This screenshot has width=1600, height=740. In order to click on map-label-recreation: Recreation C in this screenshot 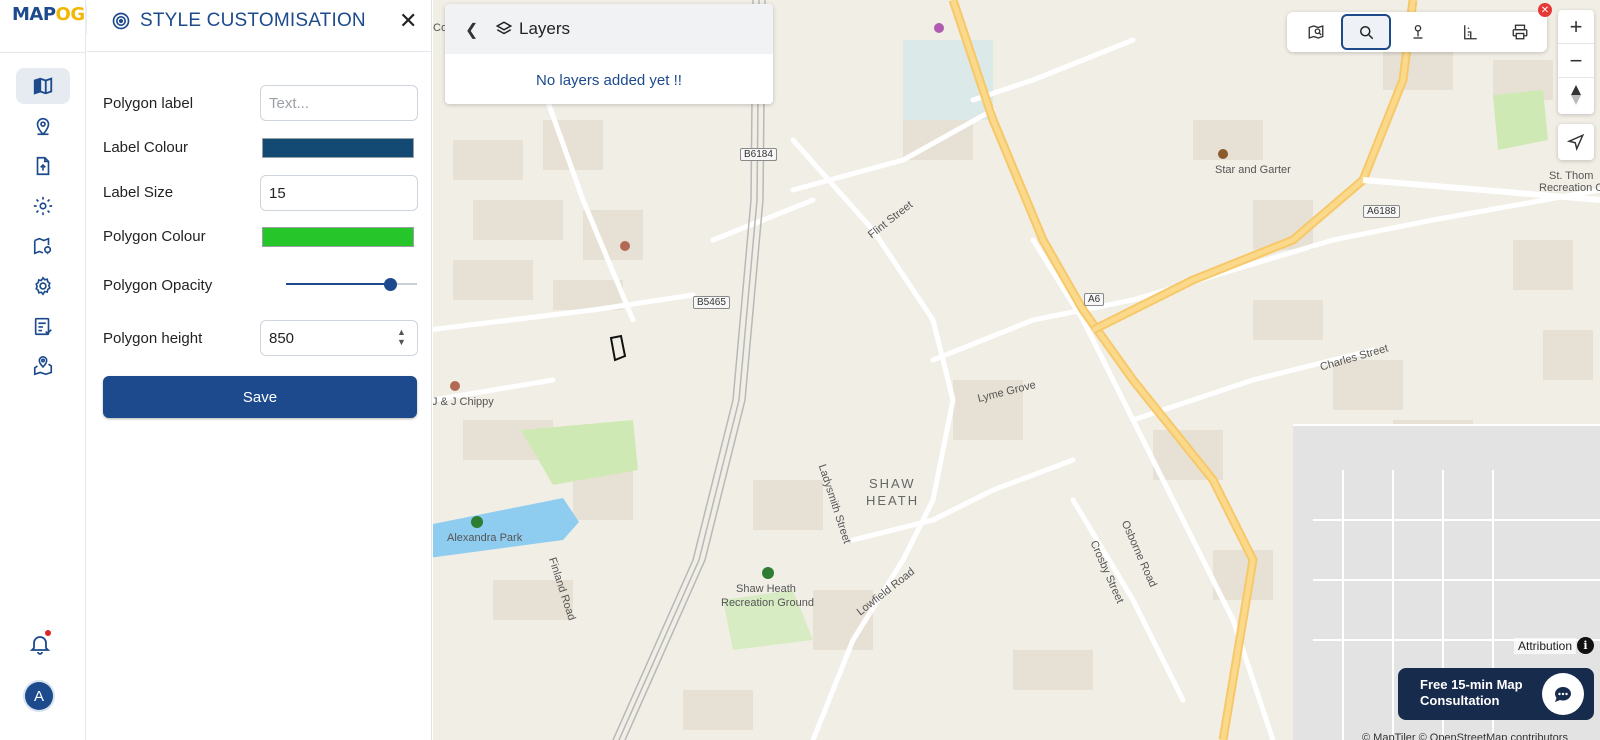, I will do `click(1569, 188)`.